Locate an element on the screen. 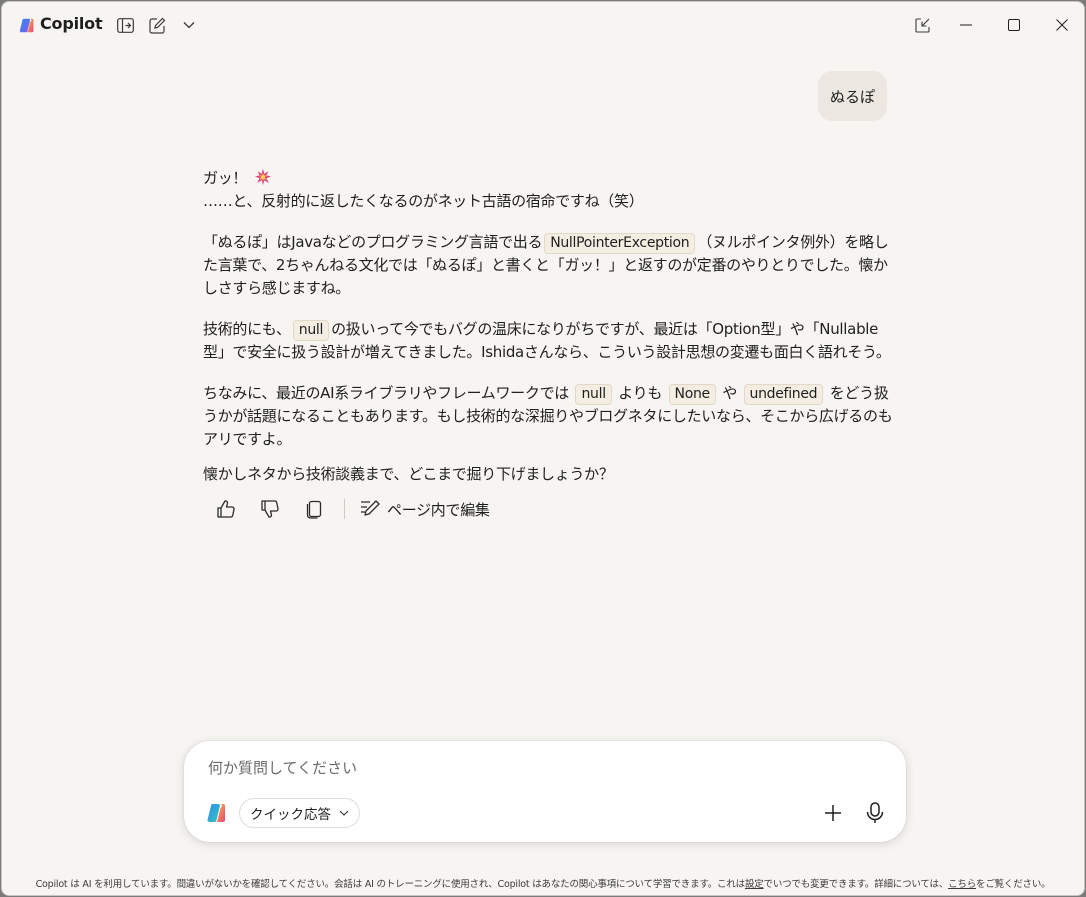  thumbs-up-button is located at coordinates (226, 509).